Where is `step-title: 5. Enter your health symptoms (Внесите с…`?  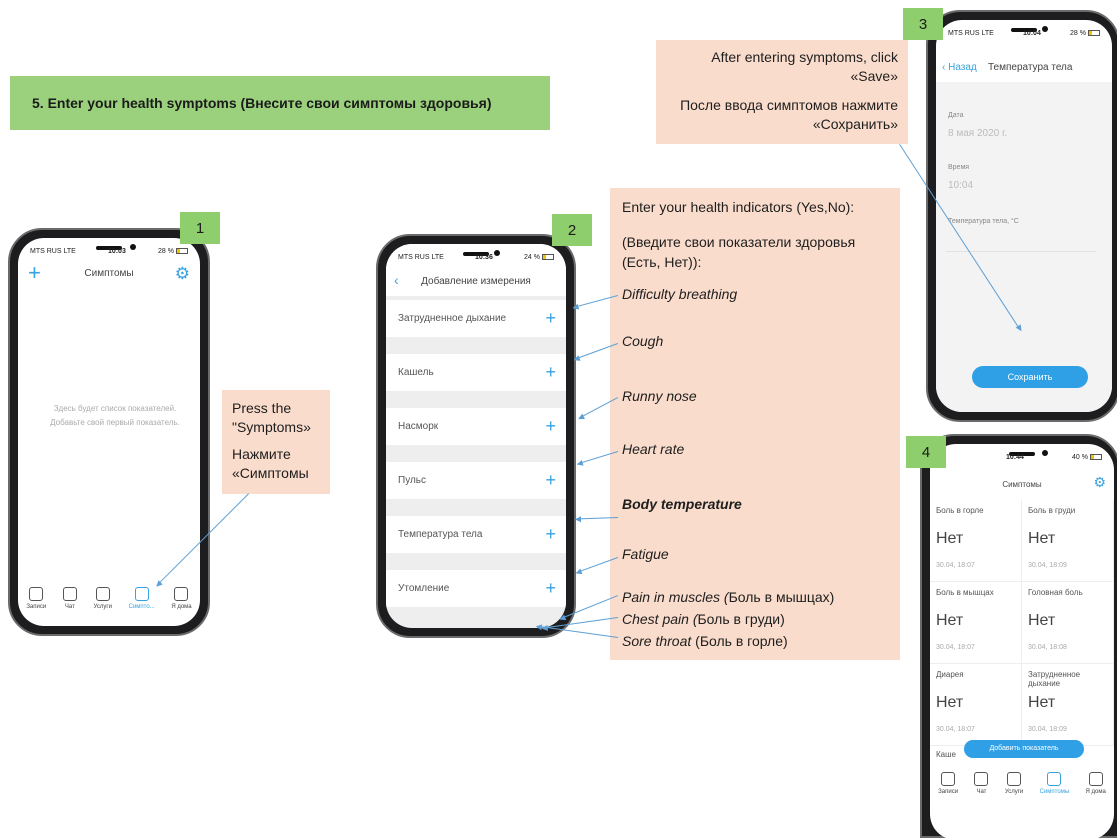
step-title: 5. Enter your health symptoms (Внесите с… is located at coordinates (280, 103).